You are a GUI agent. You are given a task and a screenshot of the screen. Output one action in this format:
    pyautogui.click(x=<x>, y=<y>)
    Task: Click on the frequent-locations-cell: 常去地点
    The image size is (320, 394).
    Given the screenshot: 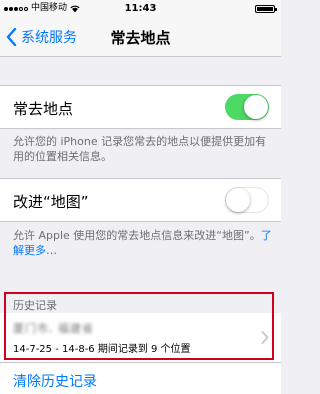 What is the action you would take?
    pyautogui.click(x=140, y=107)
    